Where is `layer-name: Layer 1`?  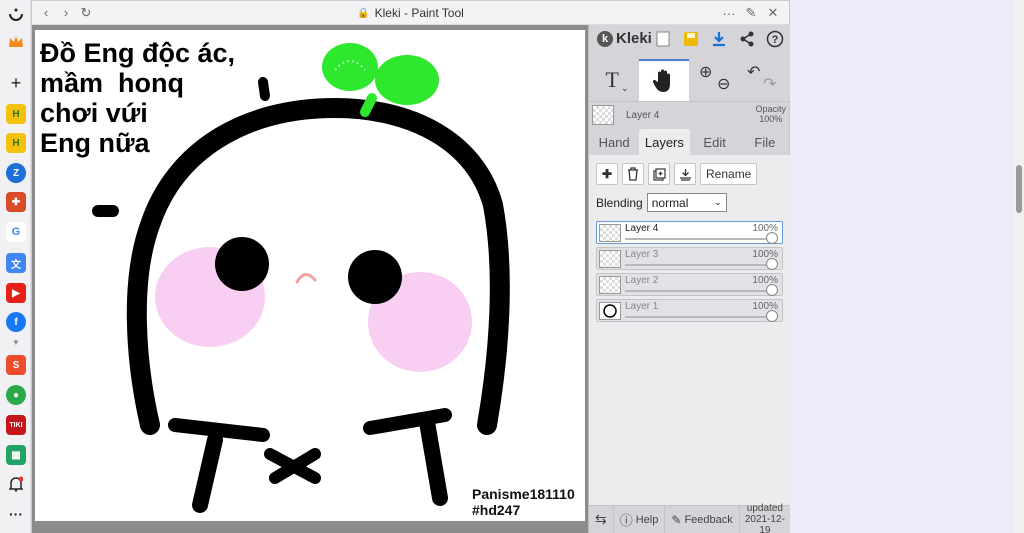 layer-name: Layer 1 is located at coordinates (642, 306).